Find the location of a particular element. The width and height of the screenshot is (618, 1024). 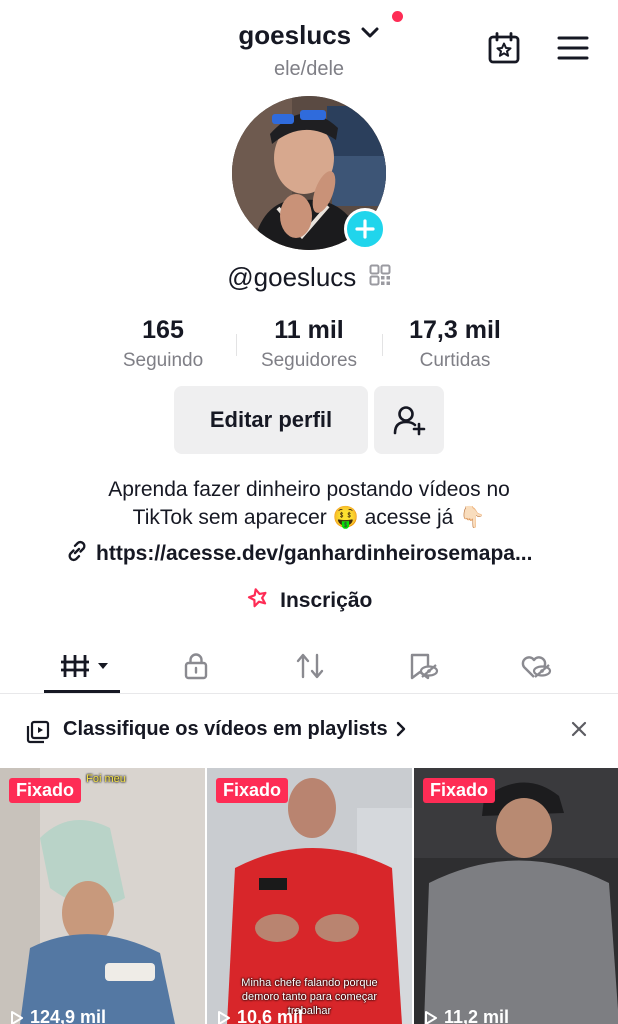

bio-line: TikTok sem aparecer 🤑 acesse já 👇🏻 is located at coordinates (309, 517).